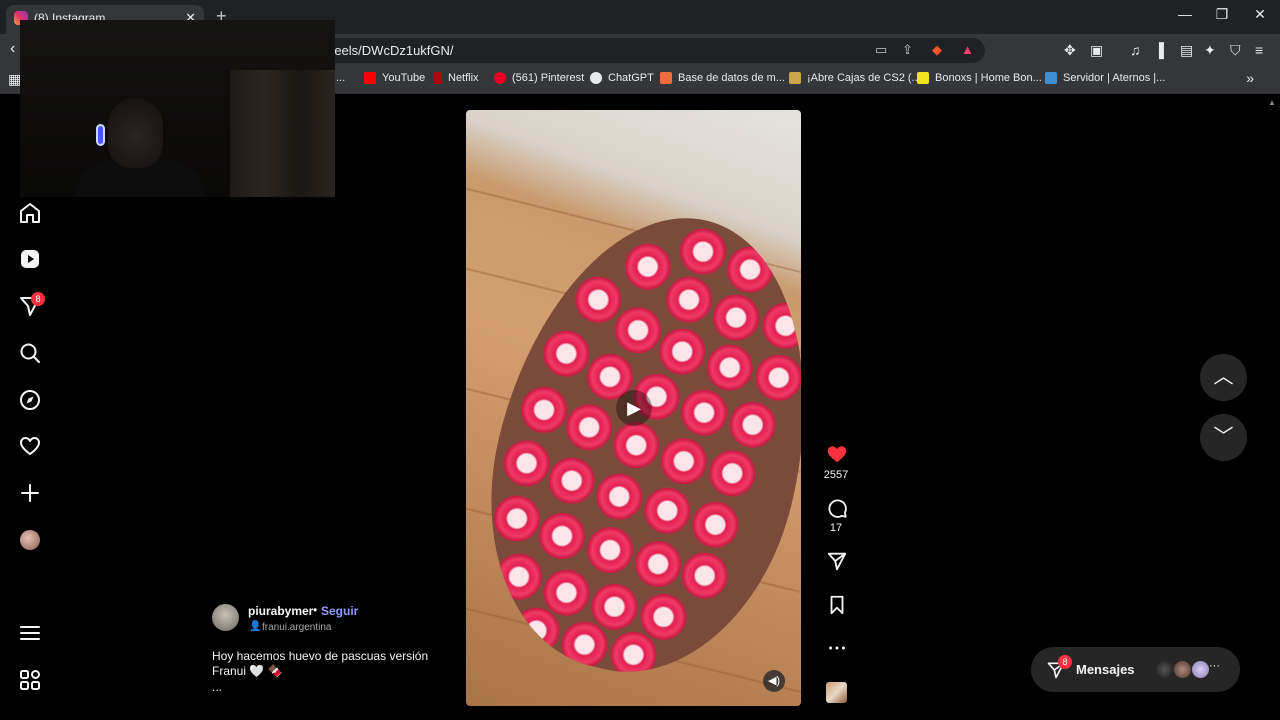 Image resolution: width=1280 pixels, height=720 pixels. What do you see at coordinates (177, 108) in the screenshot?
I see `webcam-overlay` at bounding box center [177, 108].